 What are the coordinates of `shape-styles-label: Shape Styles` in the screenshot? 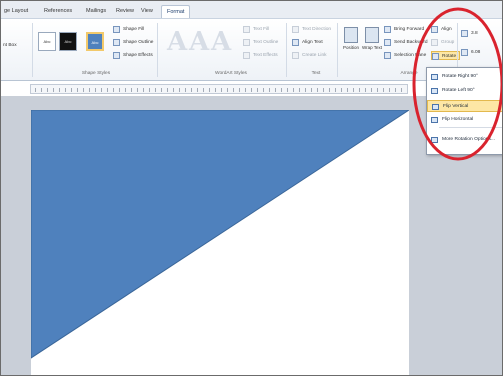 It's located at (96, 73).